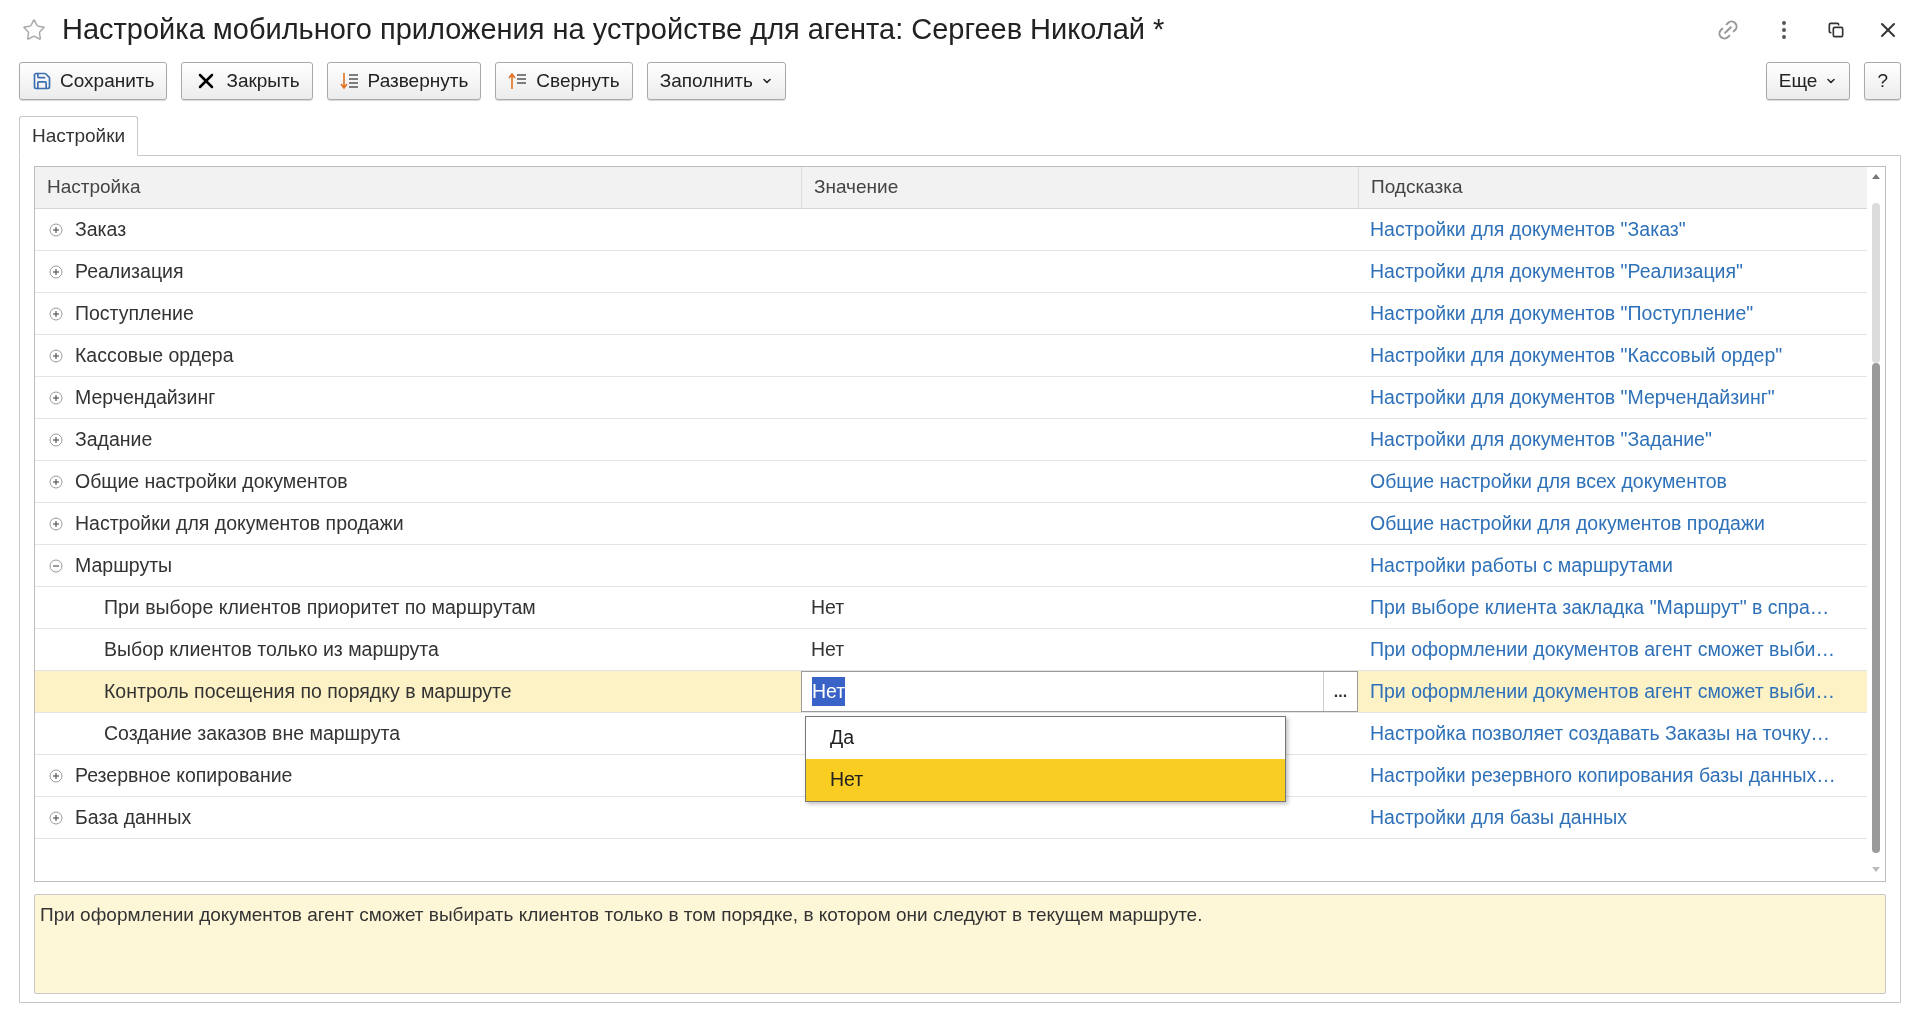  Describe the element at coordinates (951, 818) in the screenshot. I see `table-row: База данных Настройки для базы данных` at that location.